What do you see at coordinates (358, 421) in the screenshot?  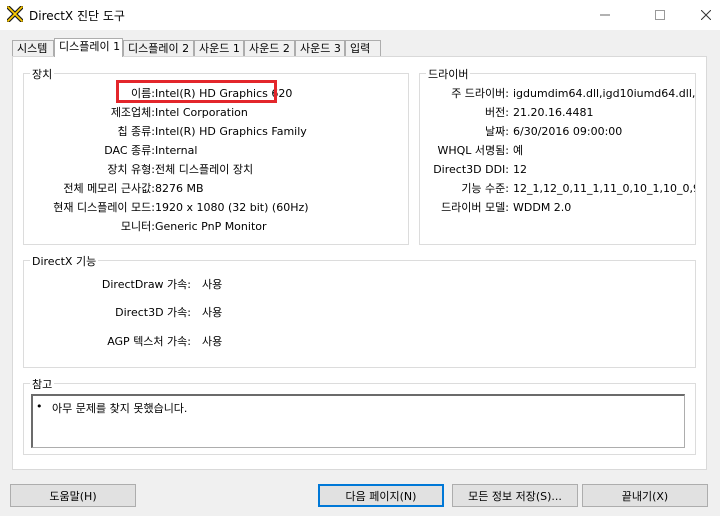 I see `notes-textbox: • 아무 문제를 찾지 못했습니다.` at bounding box center [358, 421].